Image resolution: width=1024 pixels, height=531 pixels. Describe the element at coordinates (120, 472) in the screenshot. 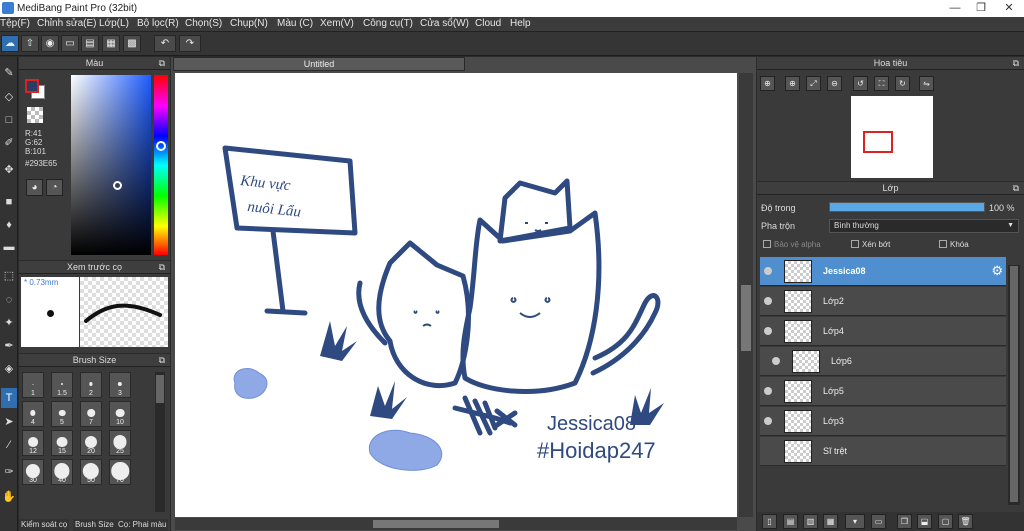

I see `brush-size-cell: 70` at that location.